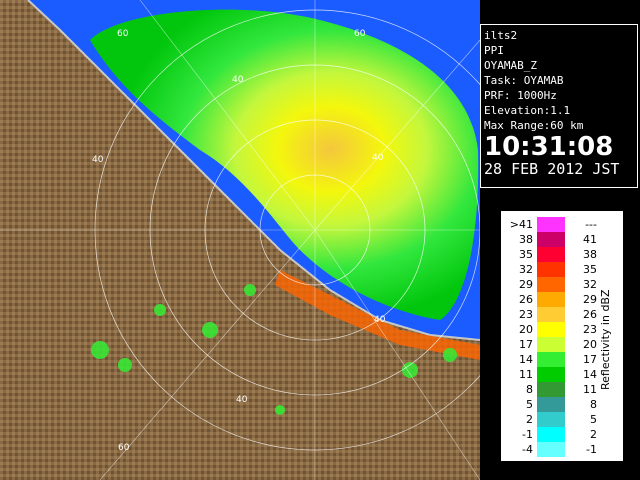  What do you see at coordinates (590, 239) in the screenshot?
I see `legend-high-value: 41` at bounding box center [590, 239].